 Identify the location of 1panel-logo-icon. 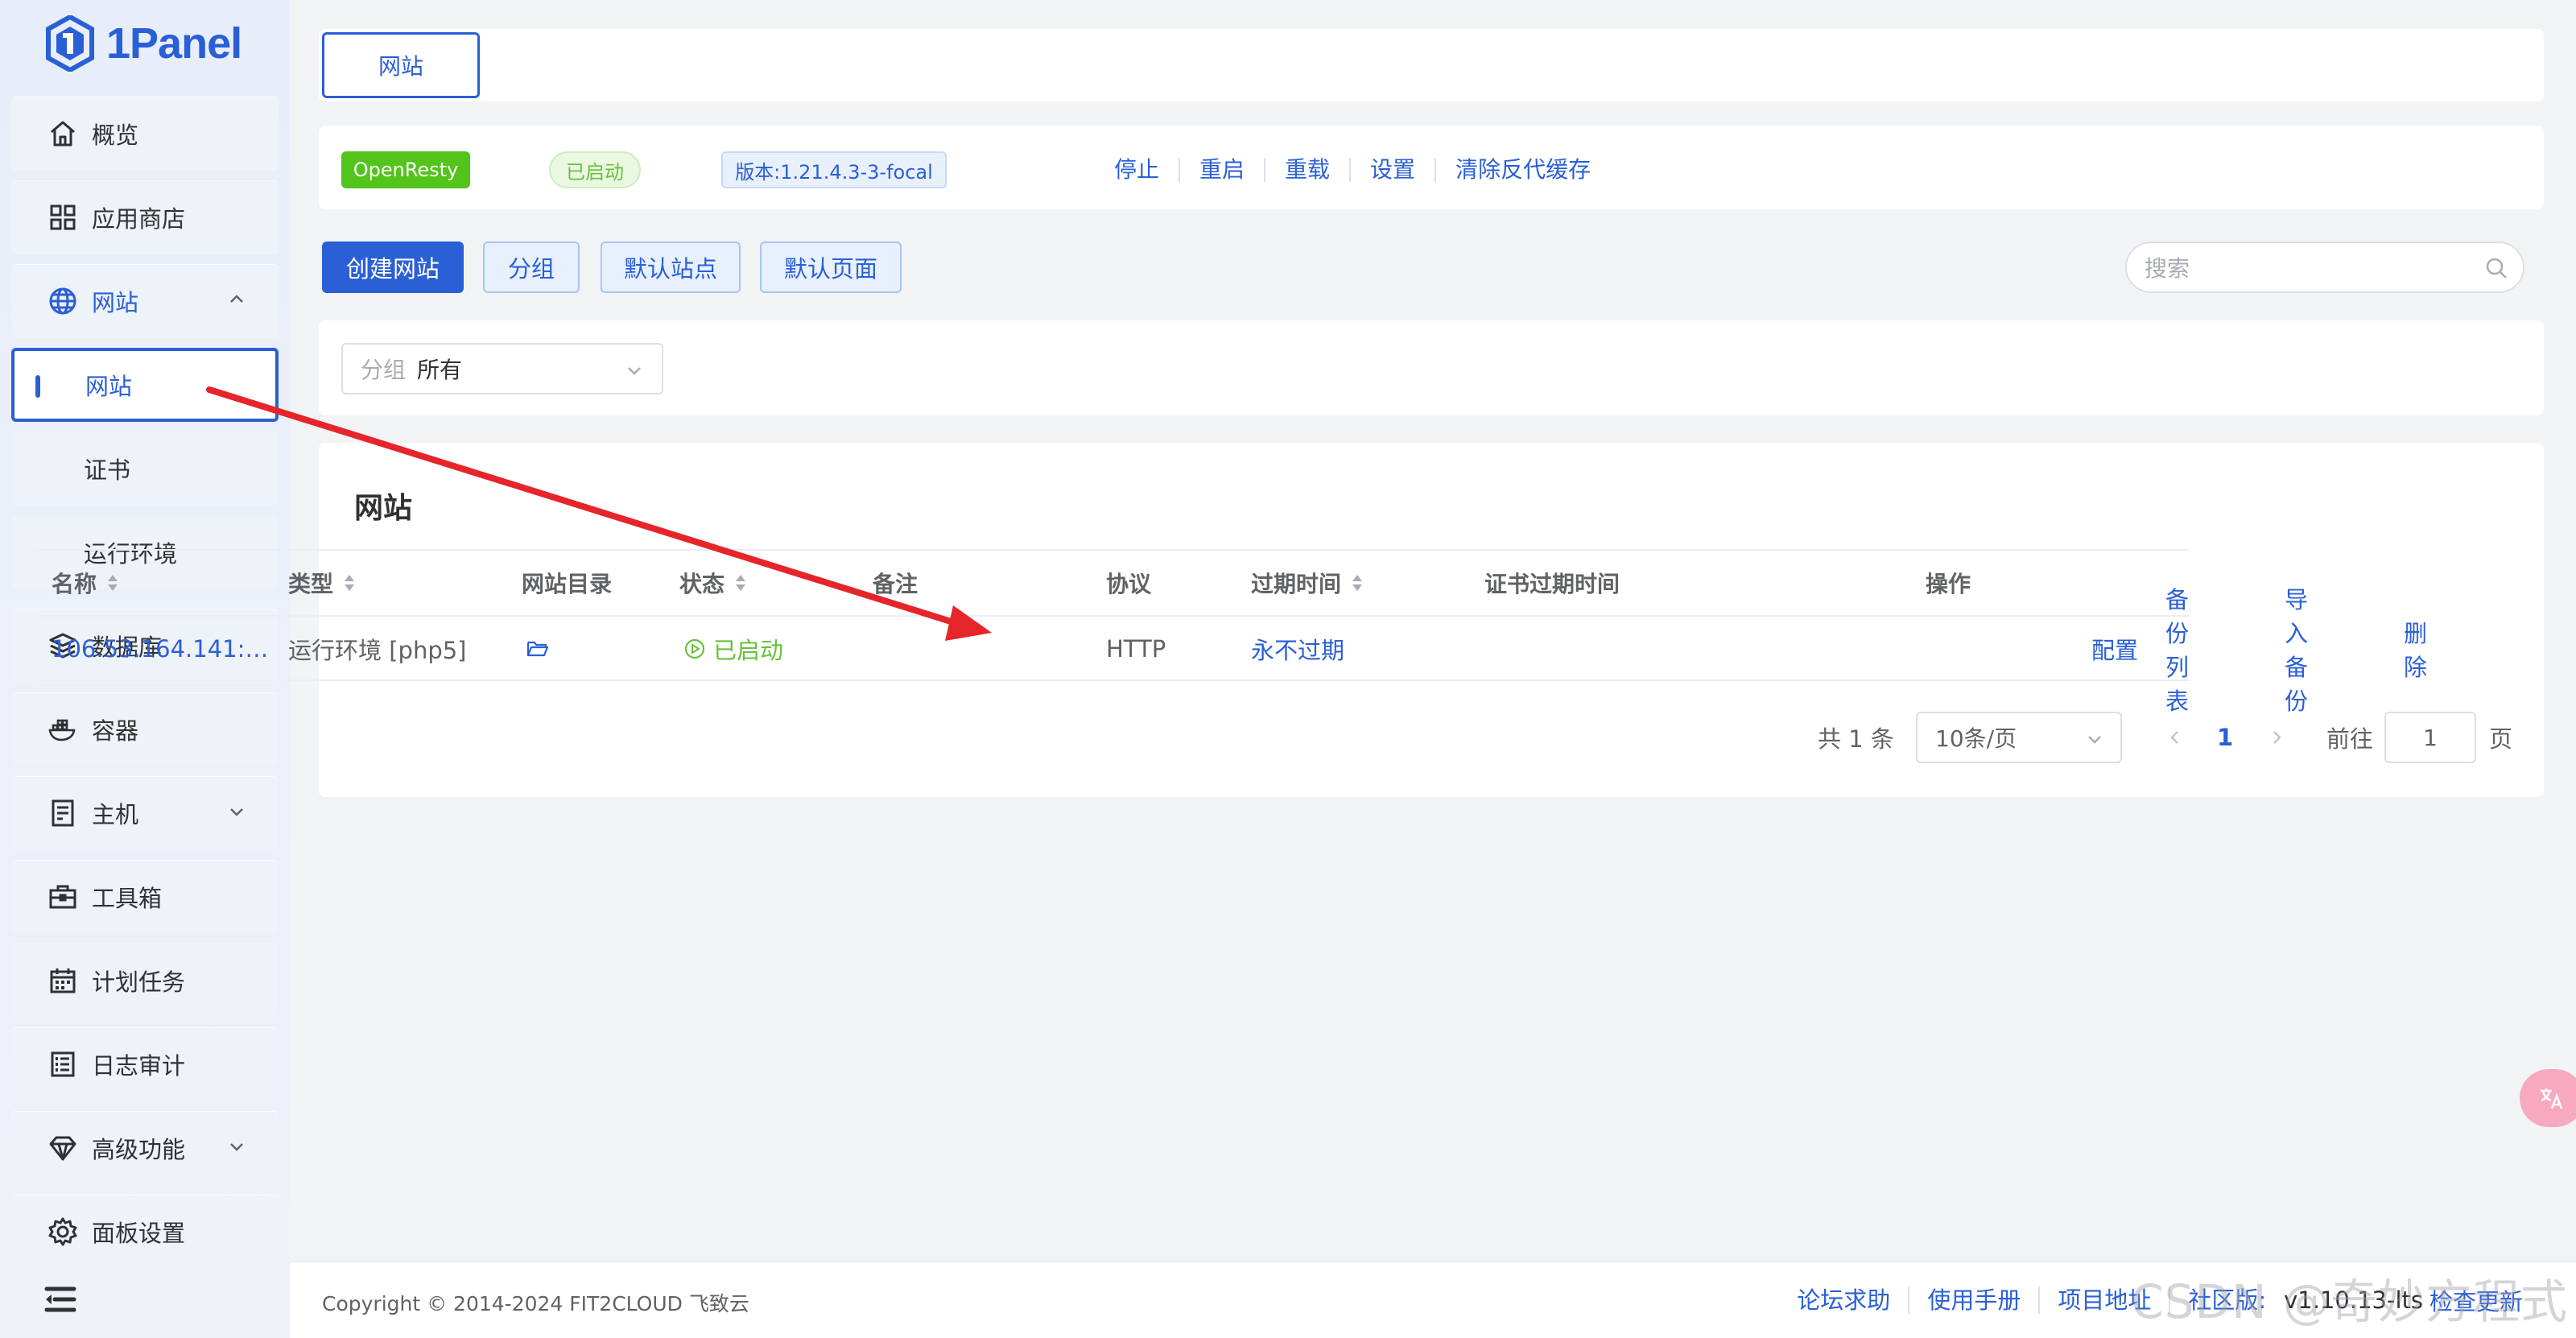
(70, 43).